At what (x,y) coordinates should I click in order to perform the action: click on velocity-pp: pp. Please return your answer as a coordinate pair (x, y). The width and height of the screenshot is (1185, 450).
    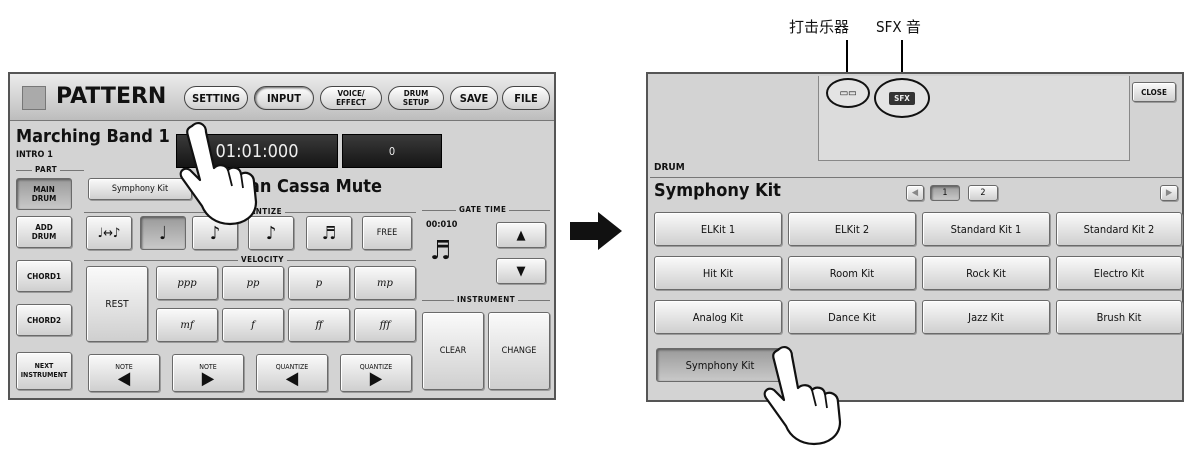
    Looking at the image, I should click on (253, 283).